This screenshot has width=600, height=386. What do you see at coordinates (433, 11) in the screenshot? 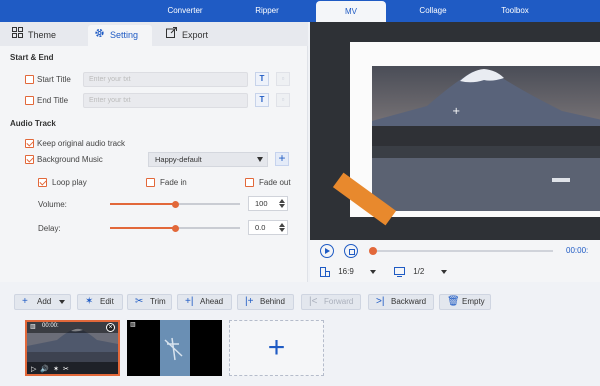
I see `tab-collage: Collage` at bounding box center [433, 11].